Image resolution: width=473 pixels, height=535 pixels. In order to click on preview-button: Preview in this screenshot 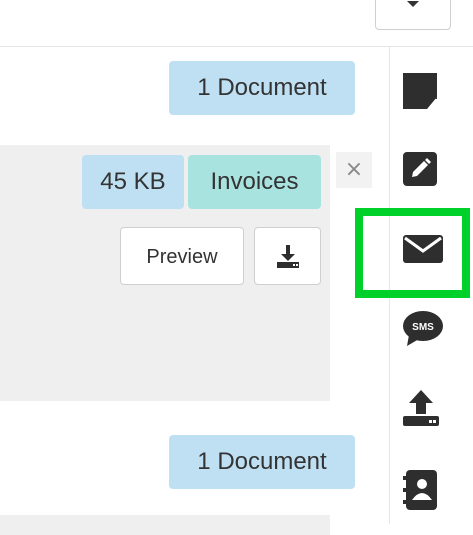, I will do `click(182, 256)`.